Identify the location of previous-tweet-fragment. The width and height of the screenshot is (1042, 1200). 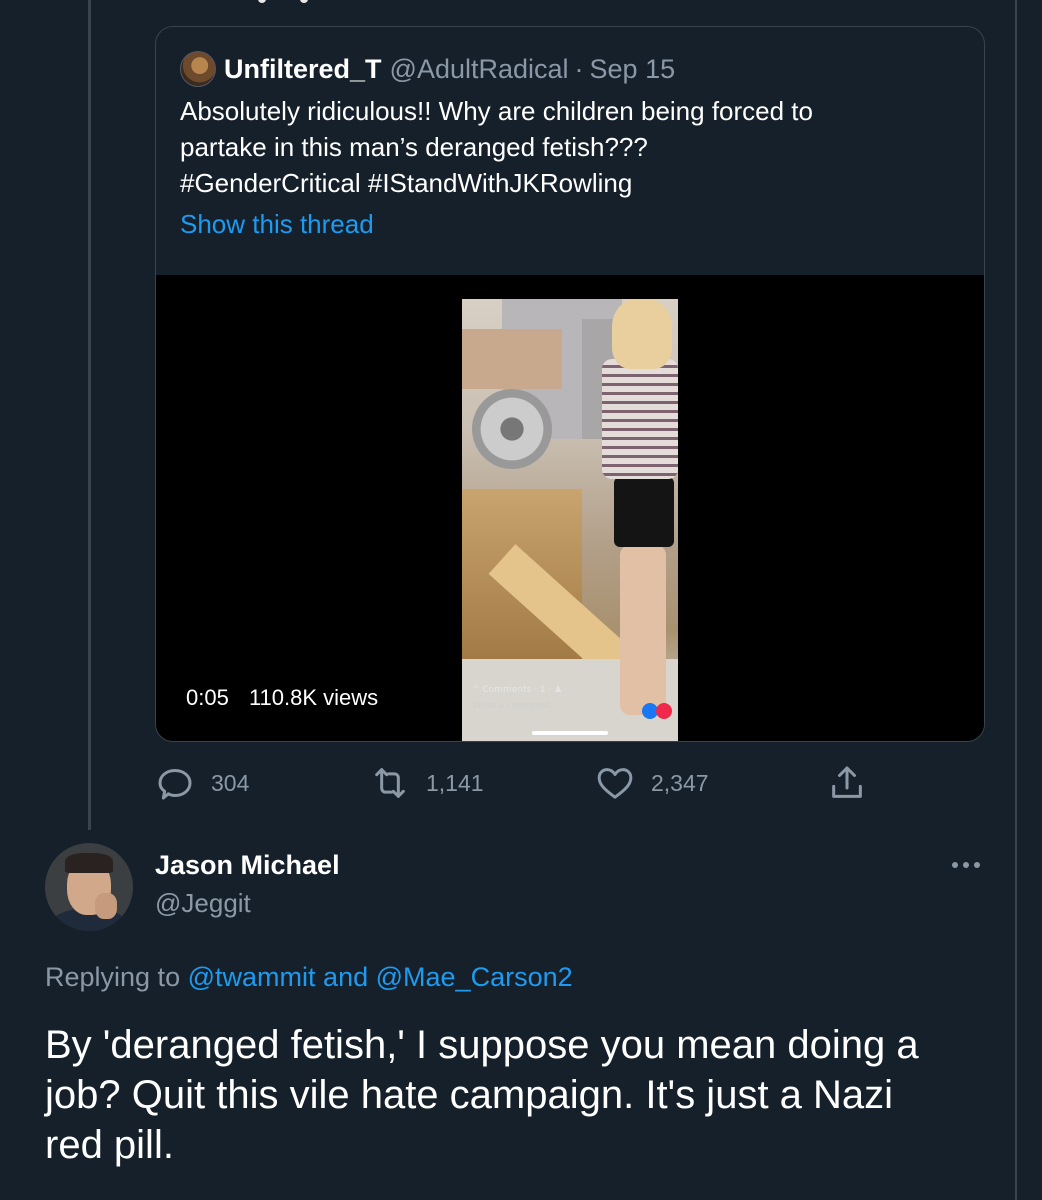
(313, 2).